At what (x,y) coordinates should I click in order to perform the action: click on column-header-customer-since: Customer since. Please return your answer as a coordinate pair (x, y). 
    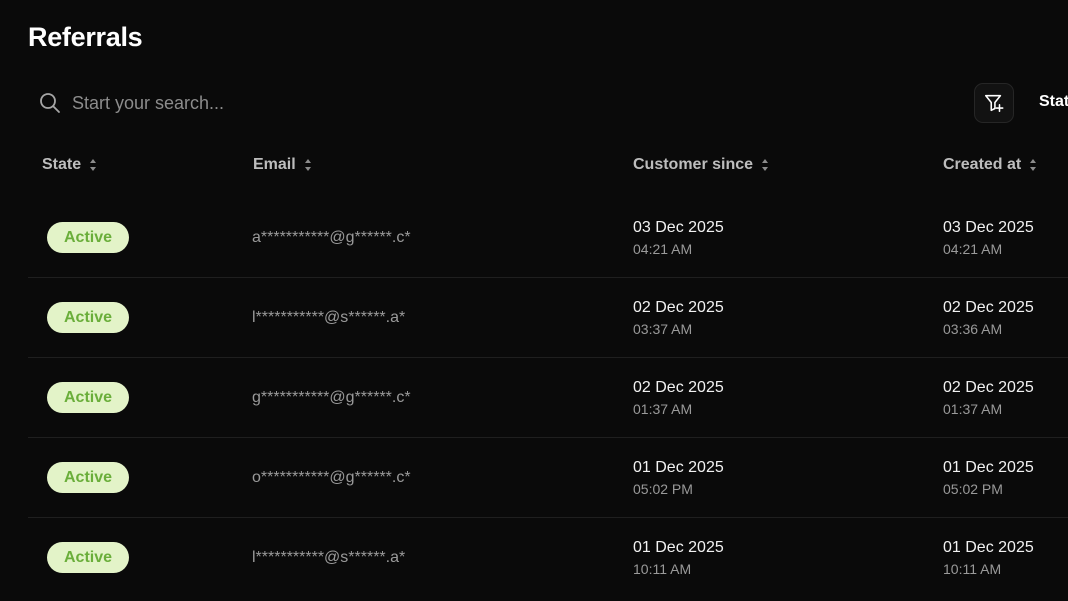
    Looking at the image, I should click on (701, 165).